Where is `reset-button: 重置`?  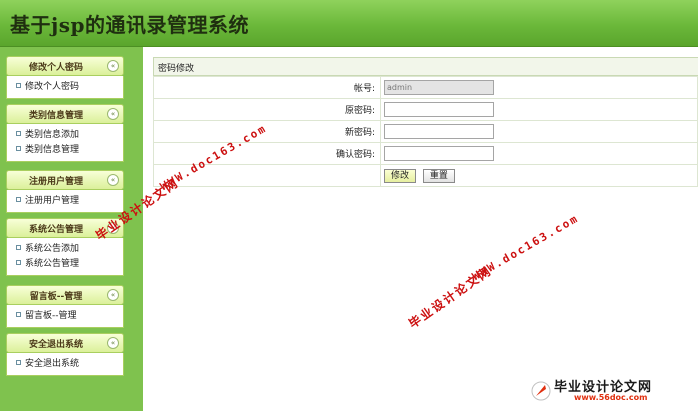 reset-button: 重置 is located at coordinates (438, 175).